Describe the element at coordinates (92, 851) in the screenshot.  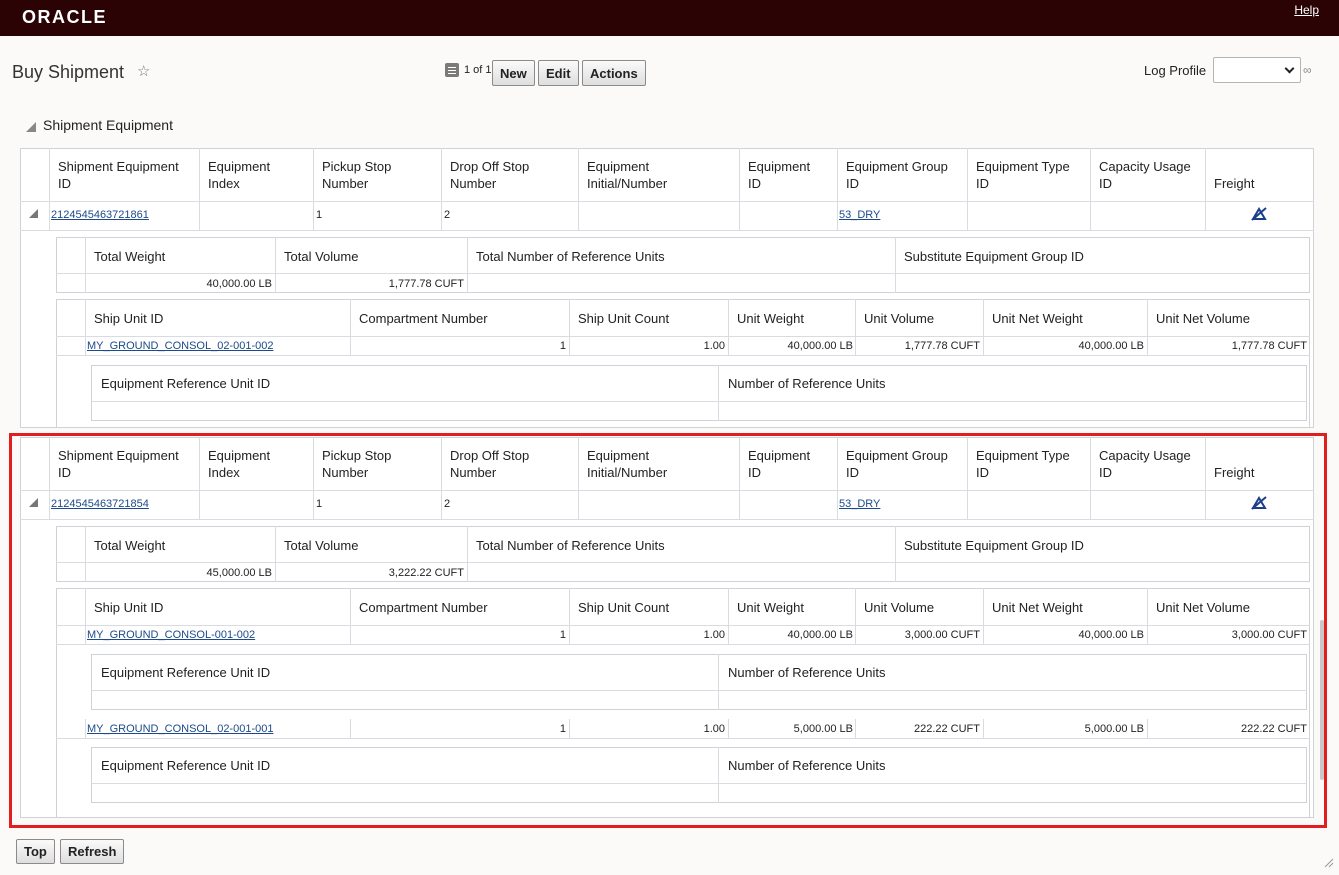
I see `refresh-button: Refresh` at that location.